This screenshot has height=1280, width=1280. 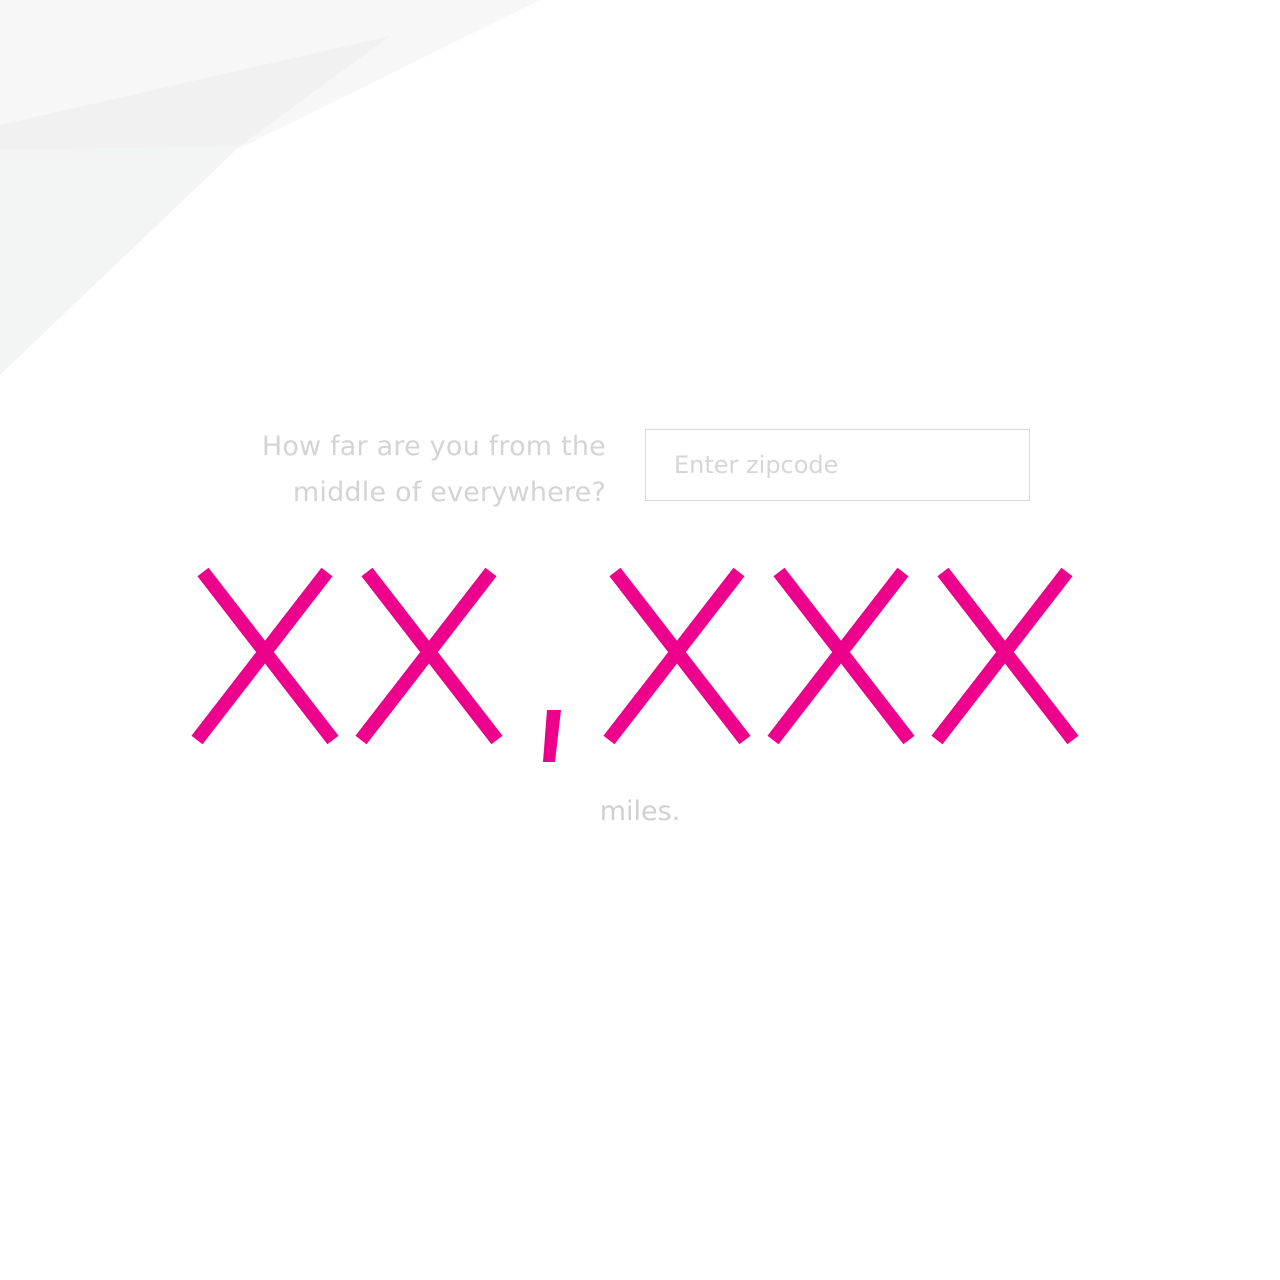 What do you see at coordinates (552, 736) in the screenshot?
I see `distance-glyph-comma` at bounding box center [552, 736].